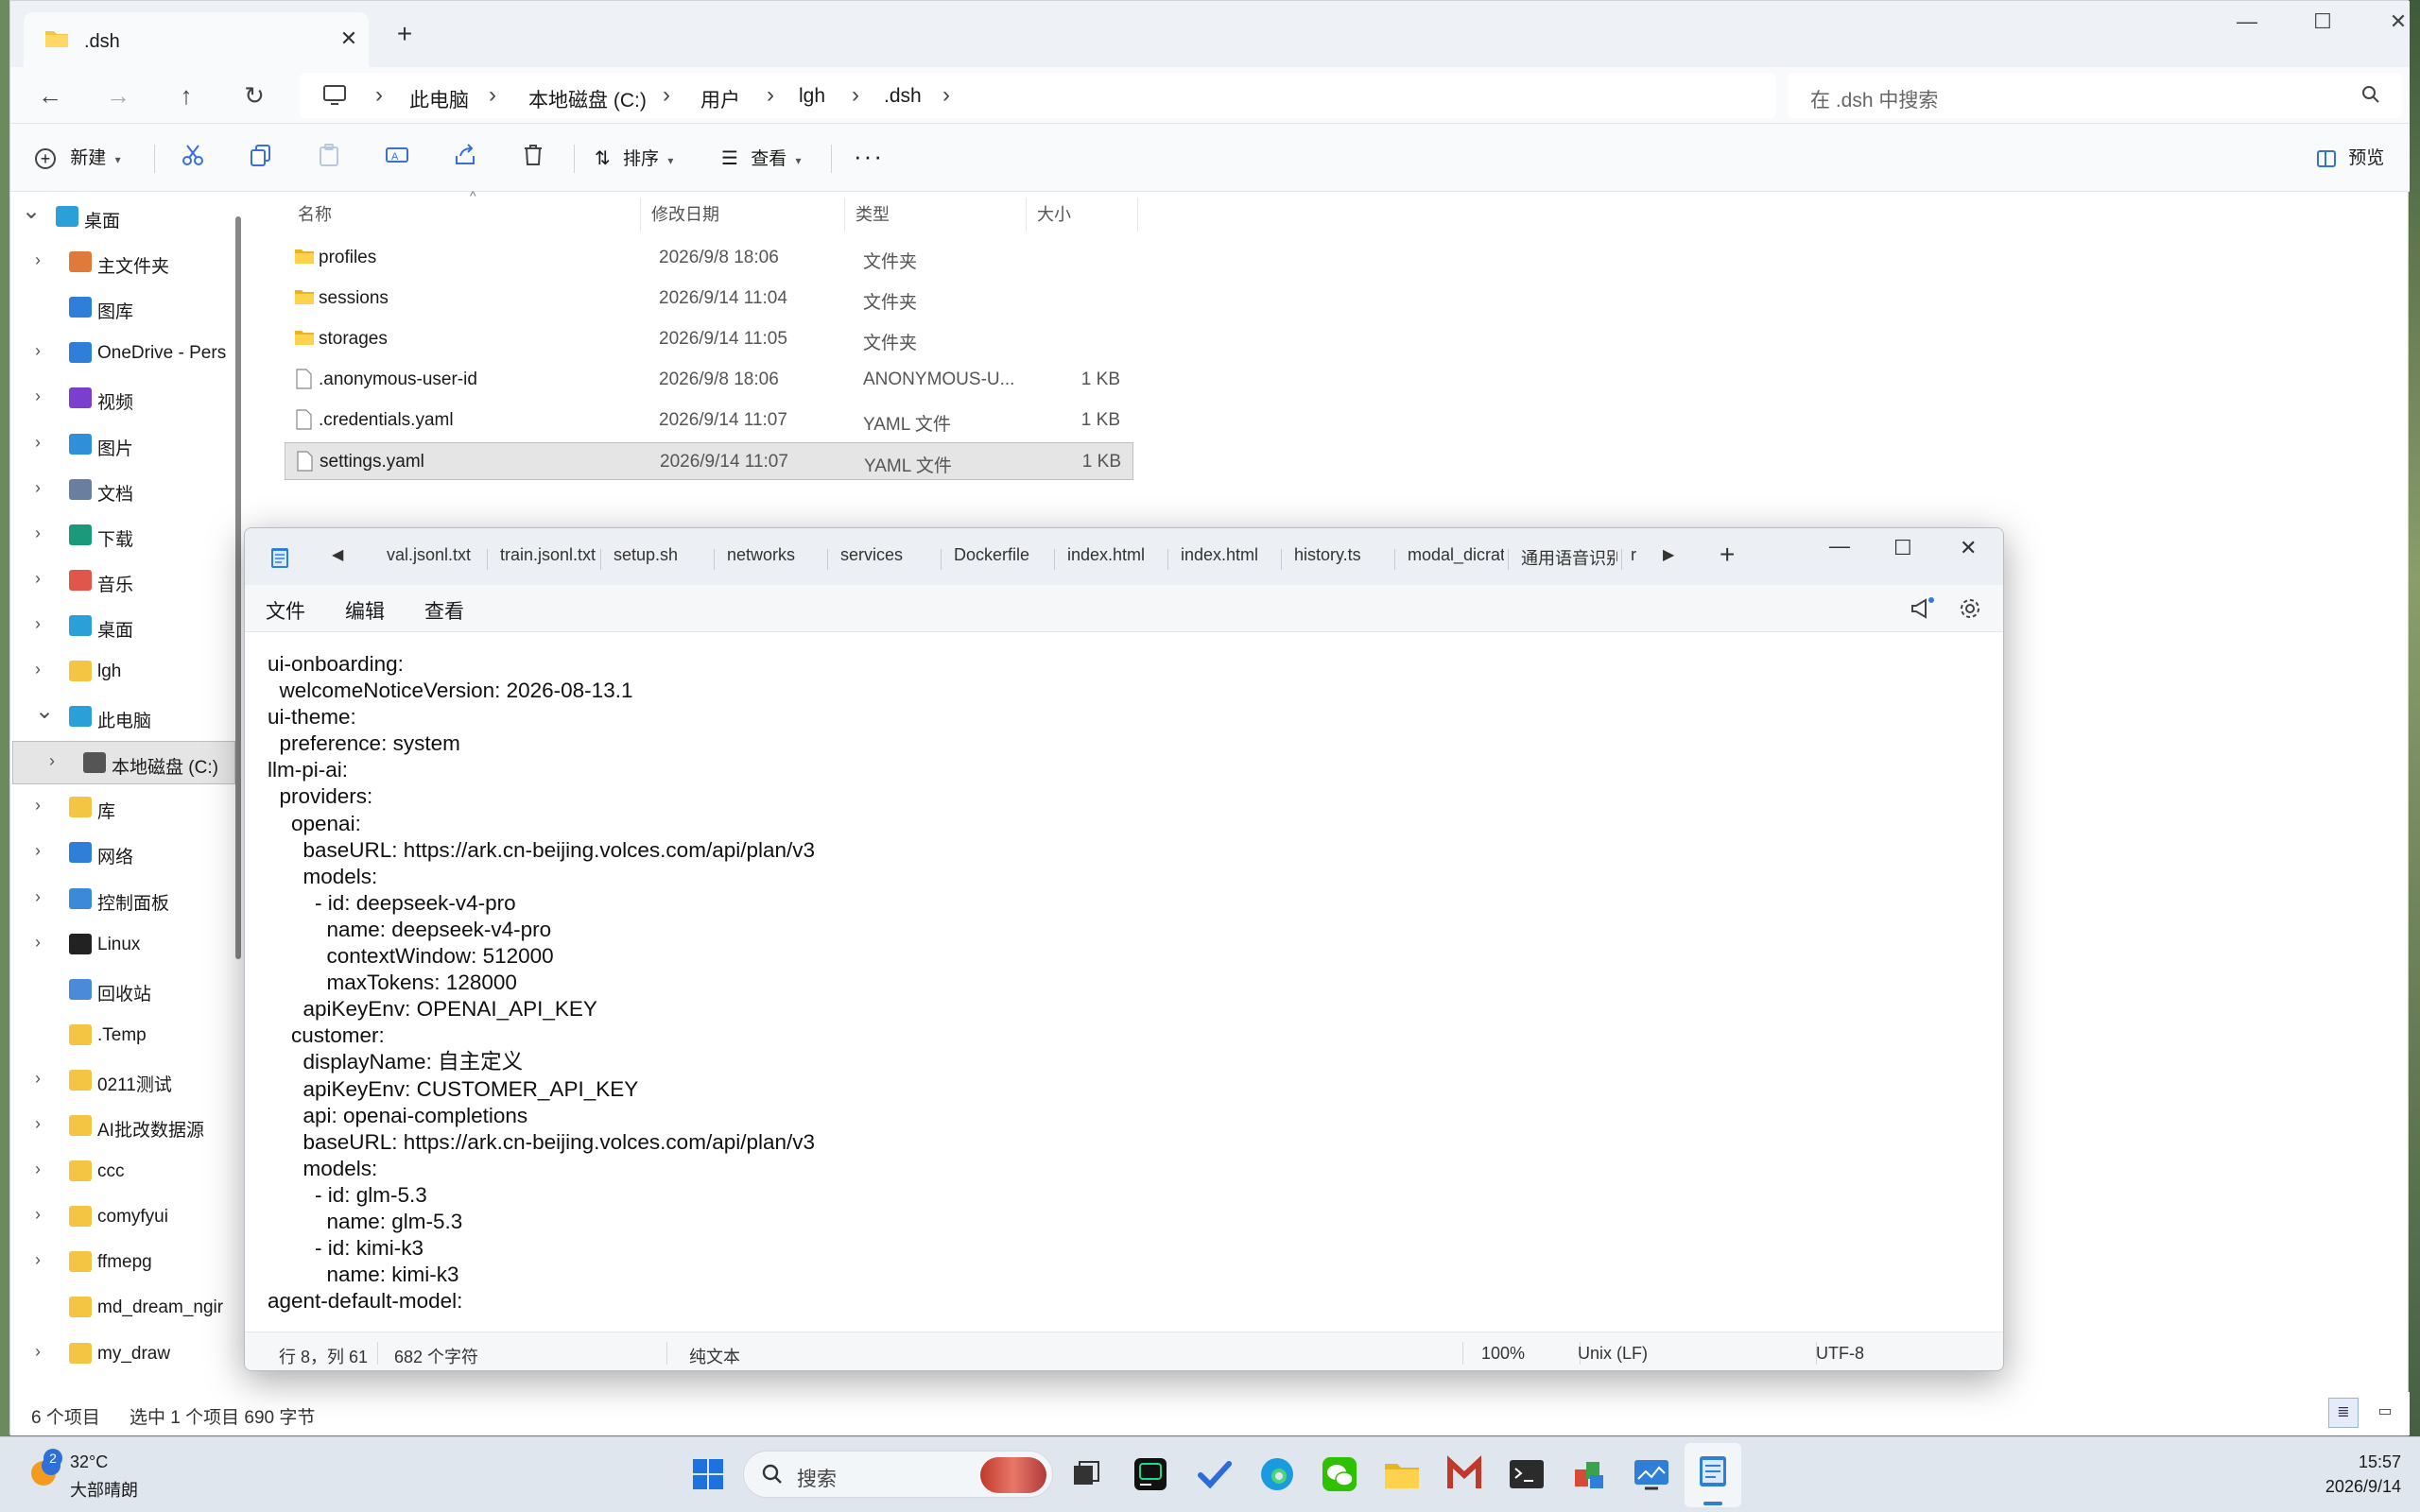  What do you see at coordinates (123, 1081) in the screenshot?
I see `sidebar-item: › 0211测试` at bounding box center [123, 1081].